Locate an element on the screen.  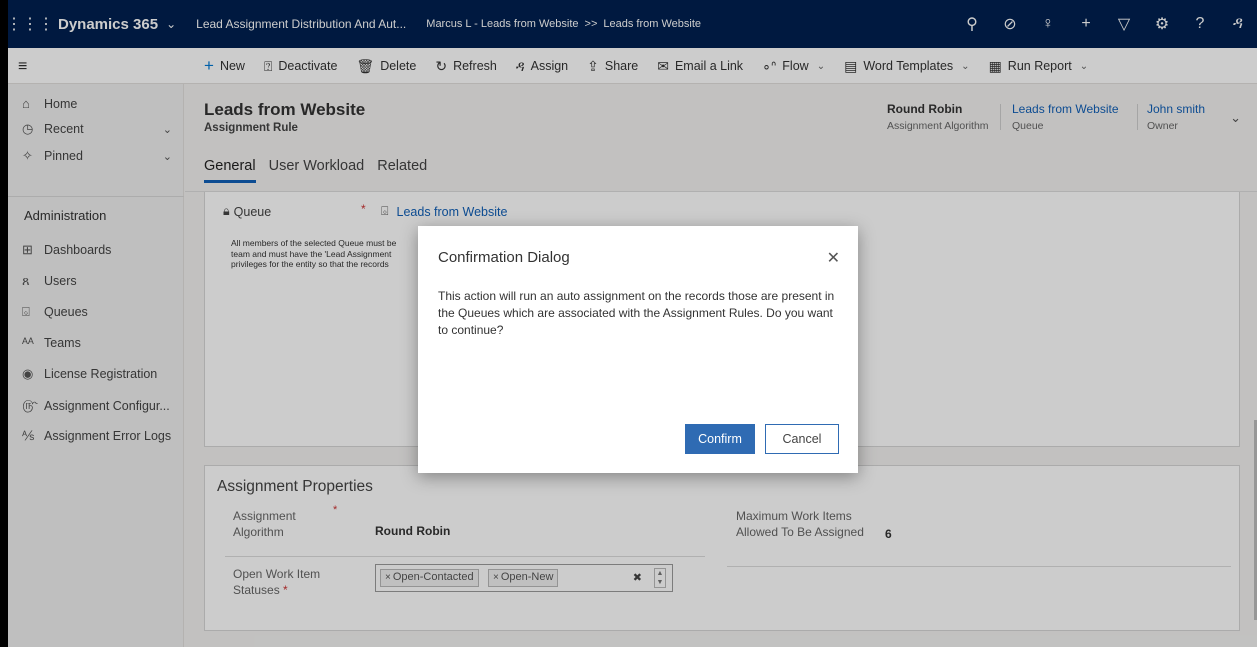
cancel-button: Cancel is located at coordinates (802, 439).